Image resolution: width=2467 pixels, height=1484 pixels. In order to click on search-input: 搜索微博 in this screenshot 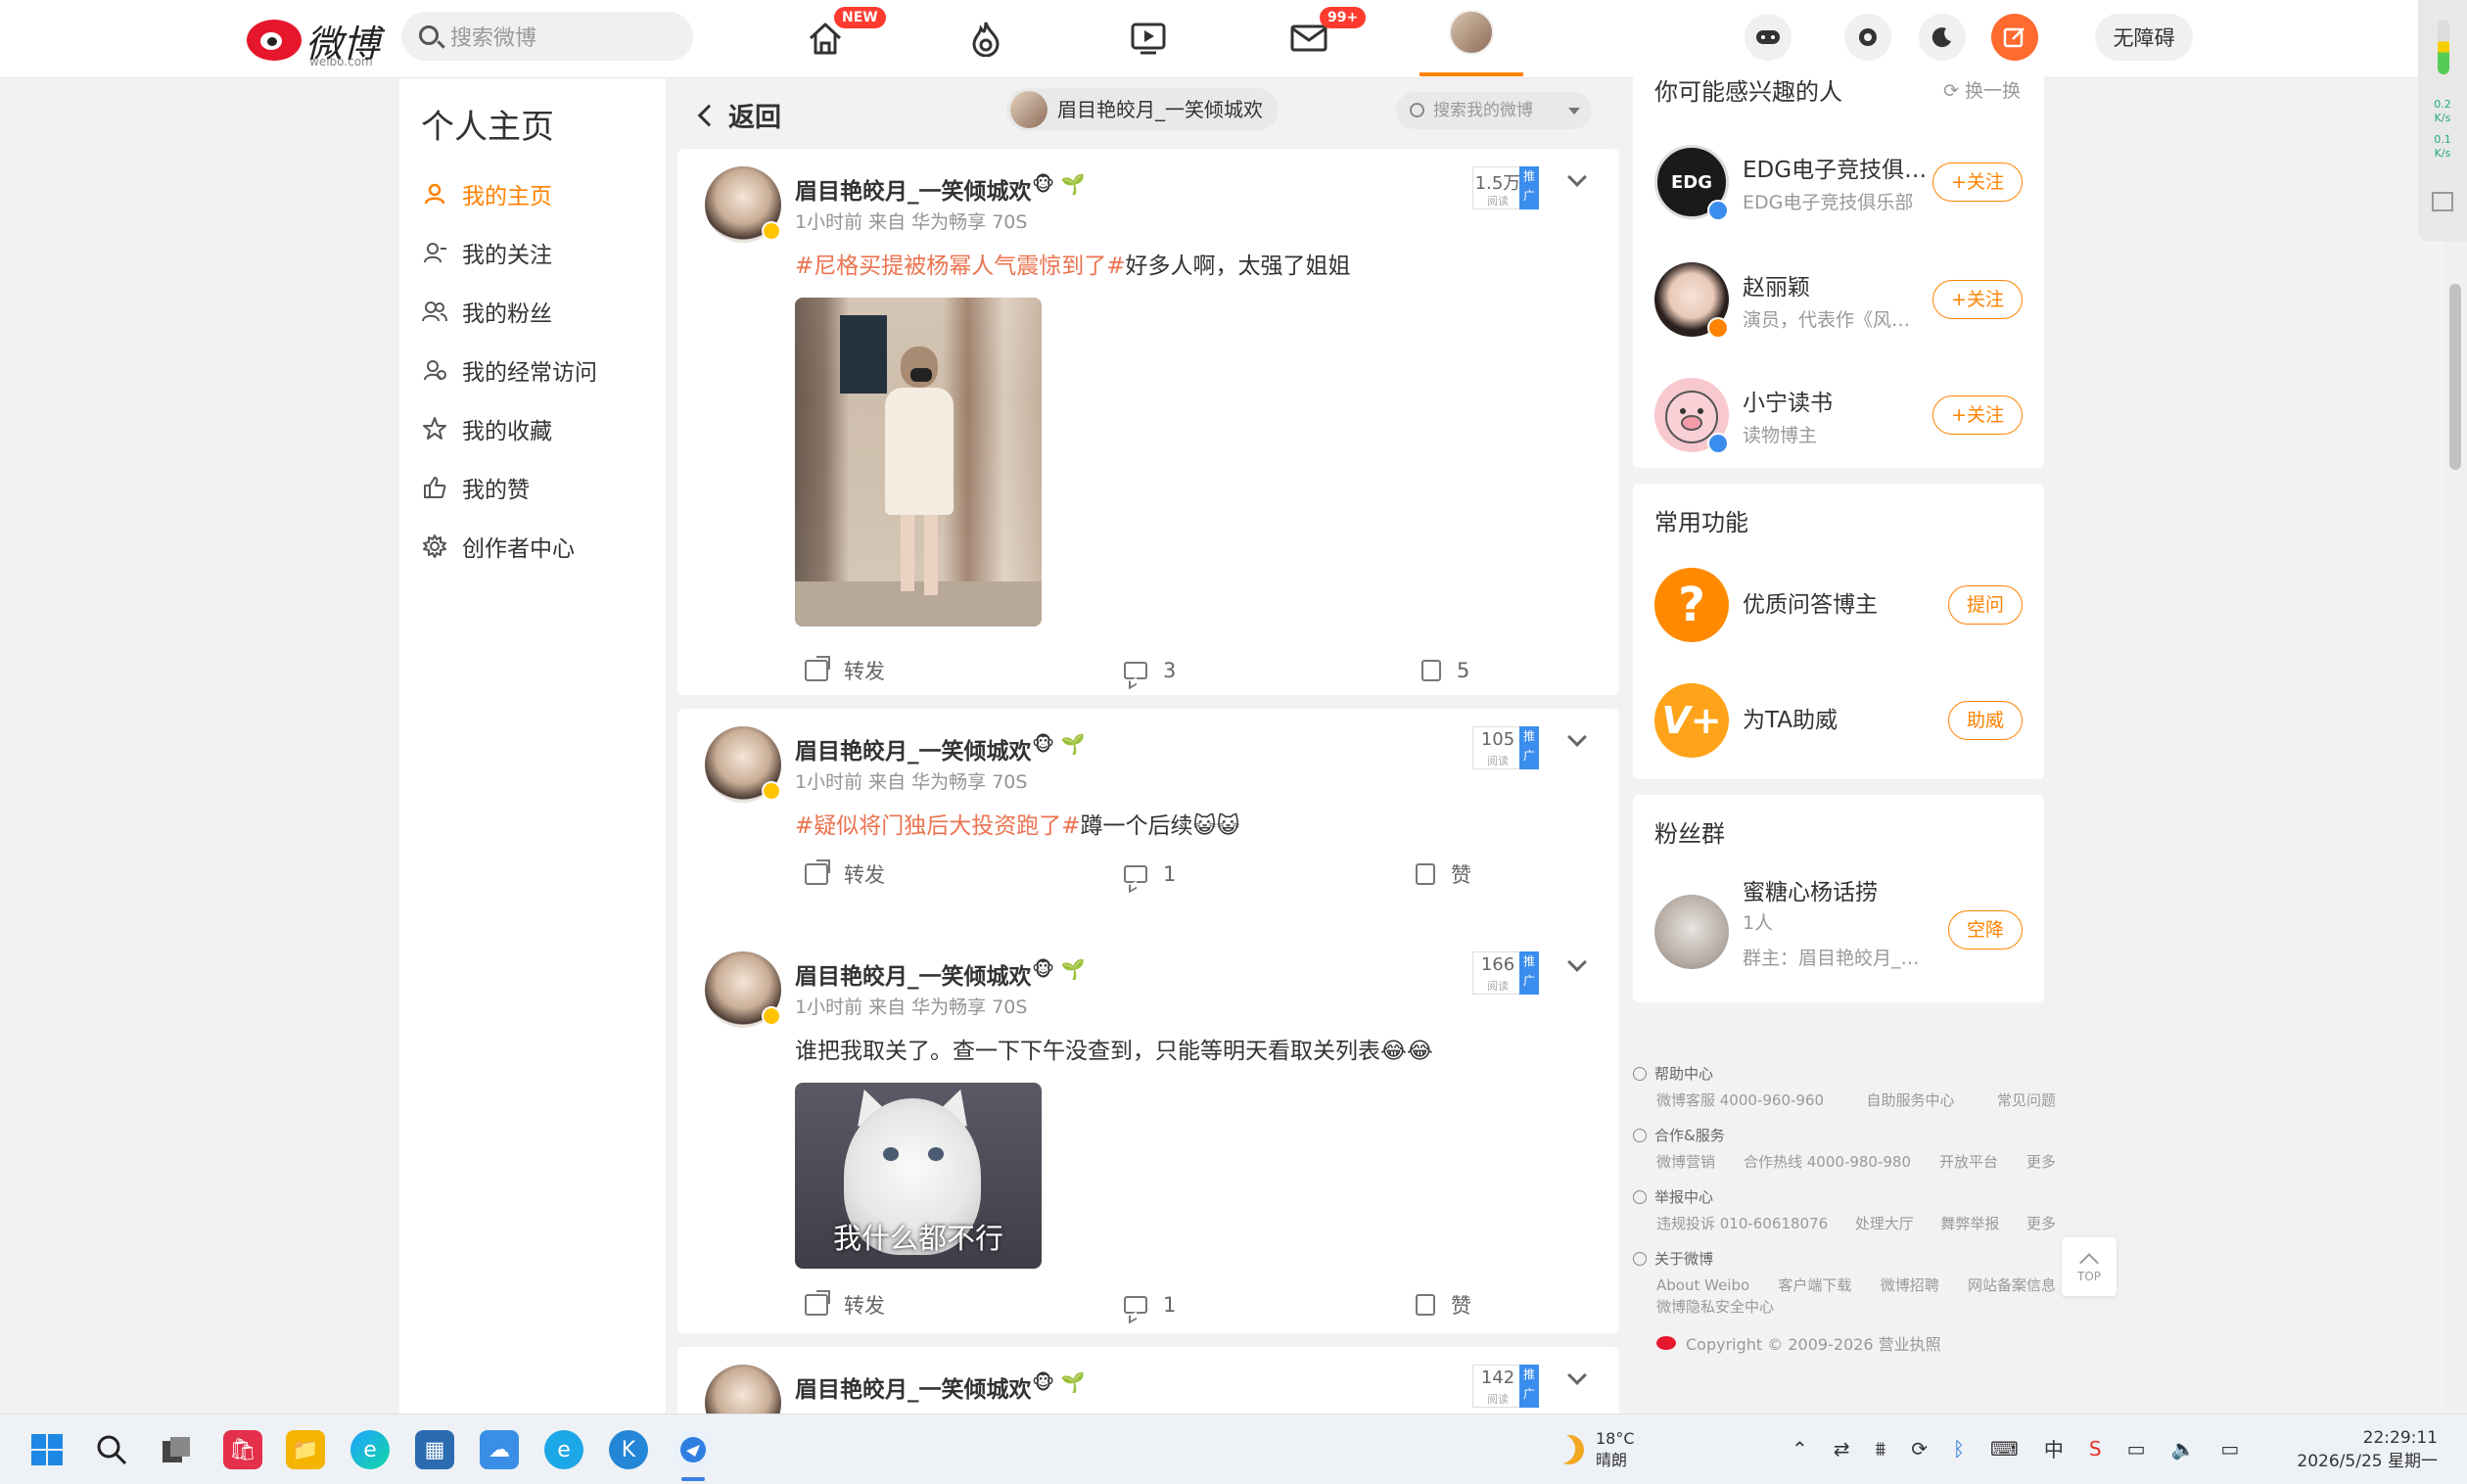, I will do `click(547, 36)`.